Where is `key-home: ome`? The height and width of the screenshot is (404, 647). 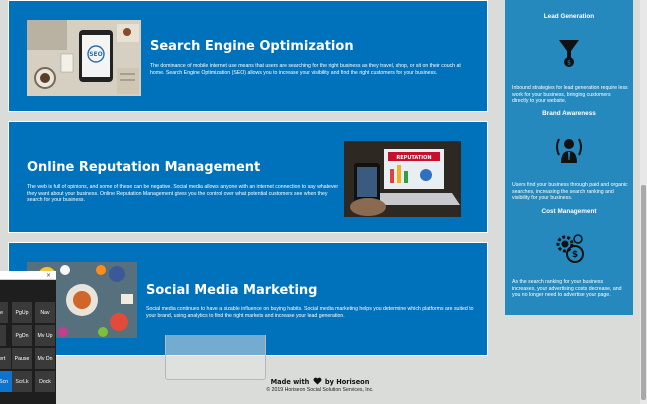
key-home: ome is located at coordinates (4, 312).